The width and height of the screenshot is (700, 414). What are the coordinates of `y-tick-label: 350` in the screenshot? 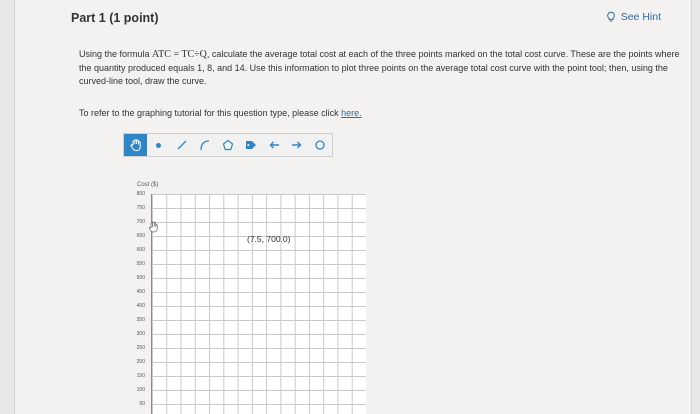 It's located at (140, 320).